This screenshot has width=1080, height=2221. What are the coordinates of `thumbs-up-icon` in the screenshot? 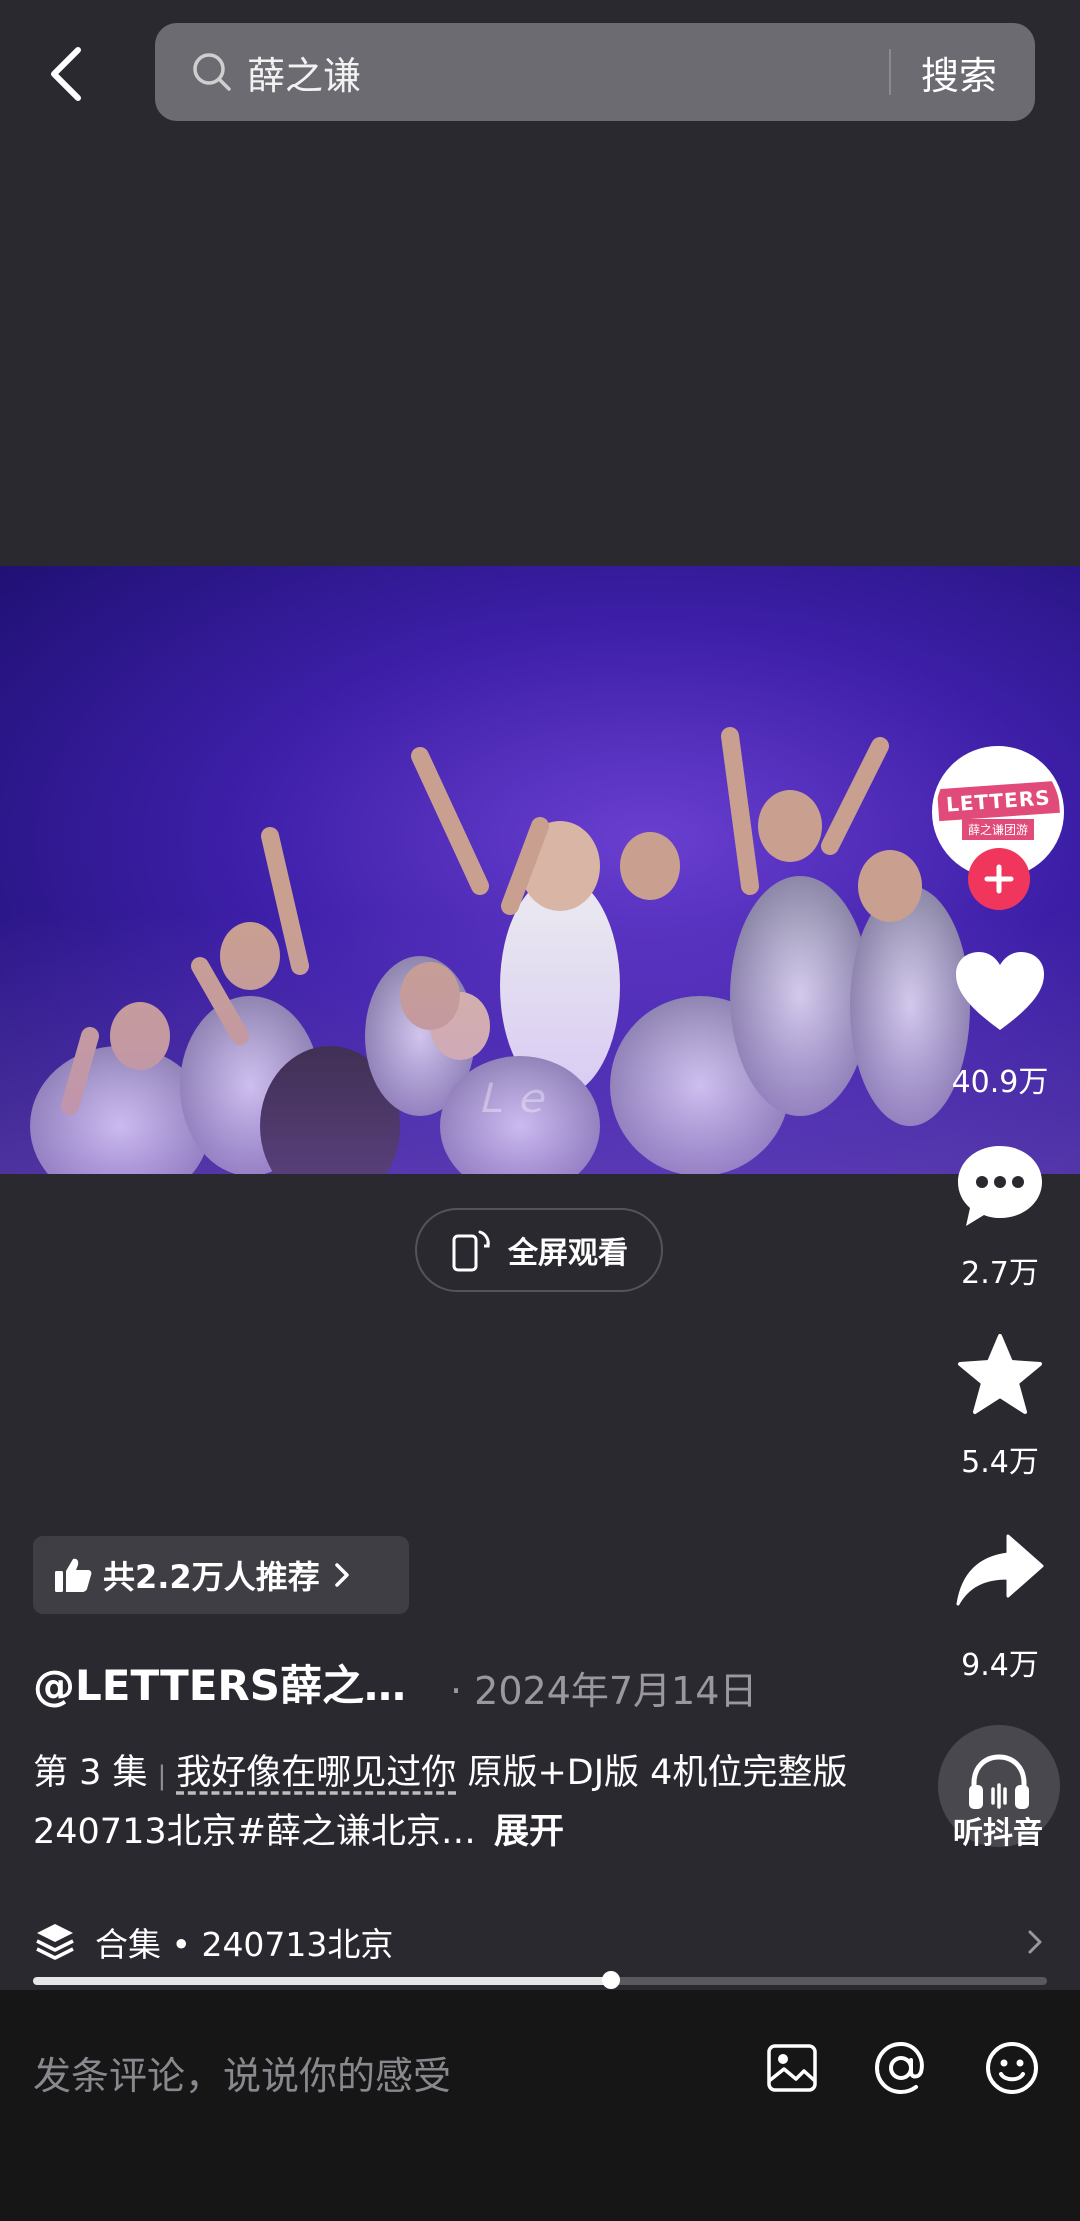 It's located at (73, 1575).